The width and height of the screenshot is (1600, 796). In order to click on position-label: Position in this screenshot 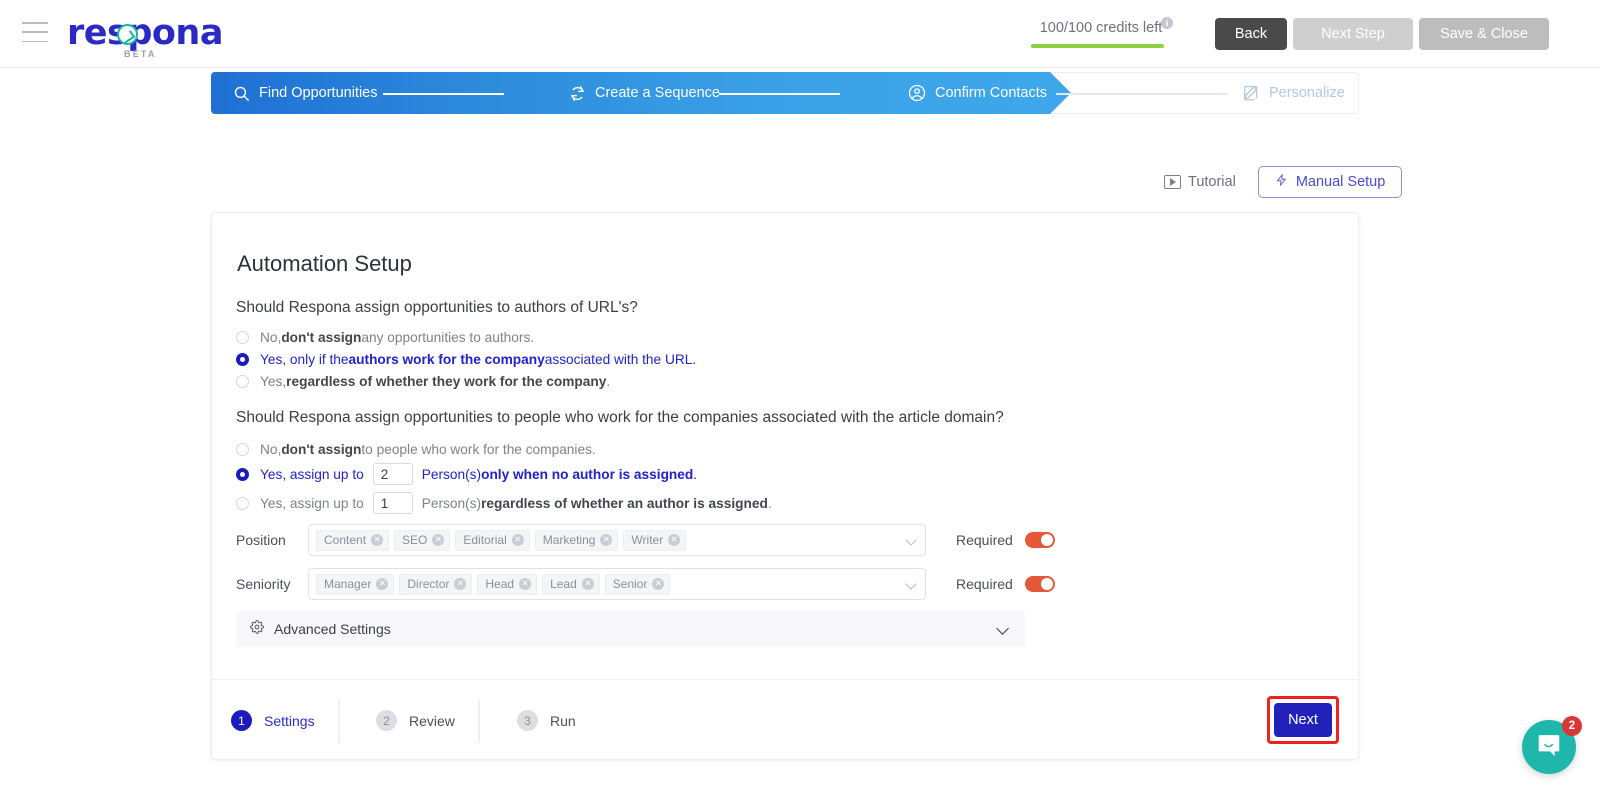, I will do `click(261, 540)`.